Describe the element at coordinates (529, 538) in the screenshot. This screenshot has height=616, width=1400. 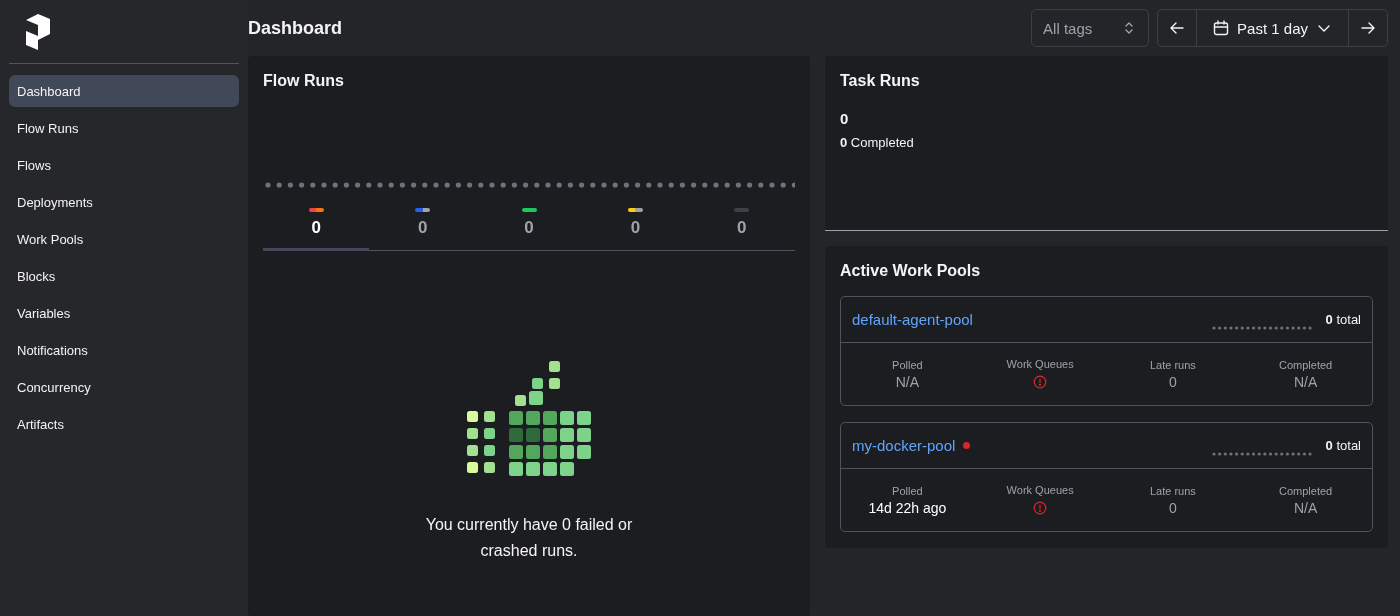
I see `empty-state-message: You currently have 0 failed or crashed runs.` at that location.